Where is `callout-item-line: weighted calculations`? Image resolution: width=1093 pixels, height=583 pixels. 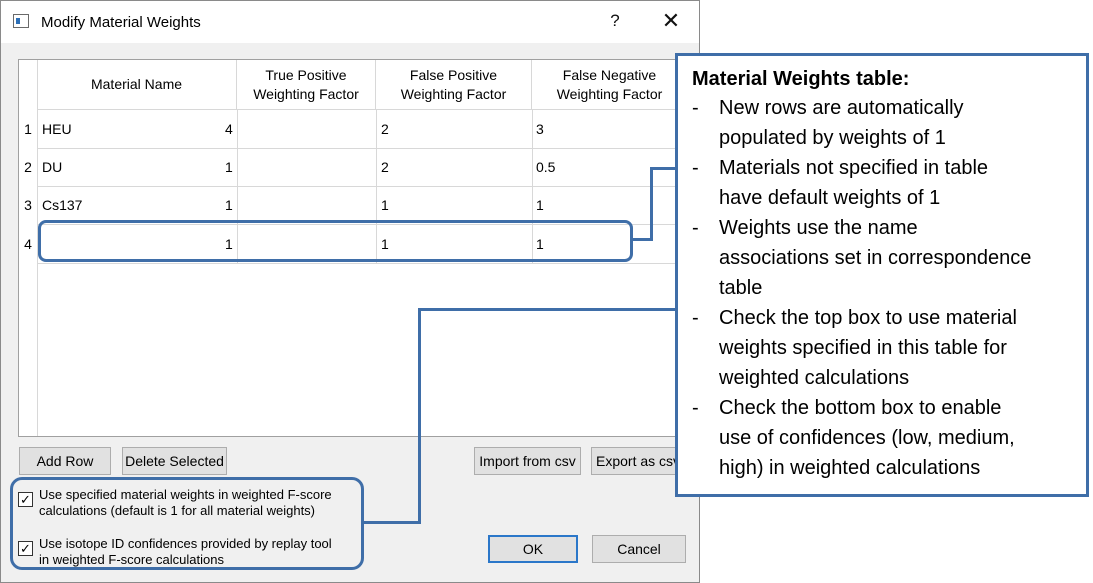 callout-item-line: weighted calculations is located at coordinates (814, 378).